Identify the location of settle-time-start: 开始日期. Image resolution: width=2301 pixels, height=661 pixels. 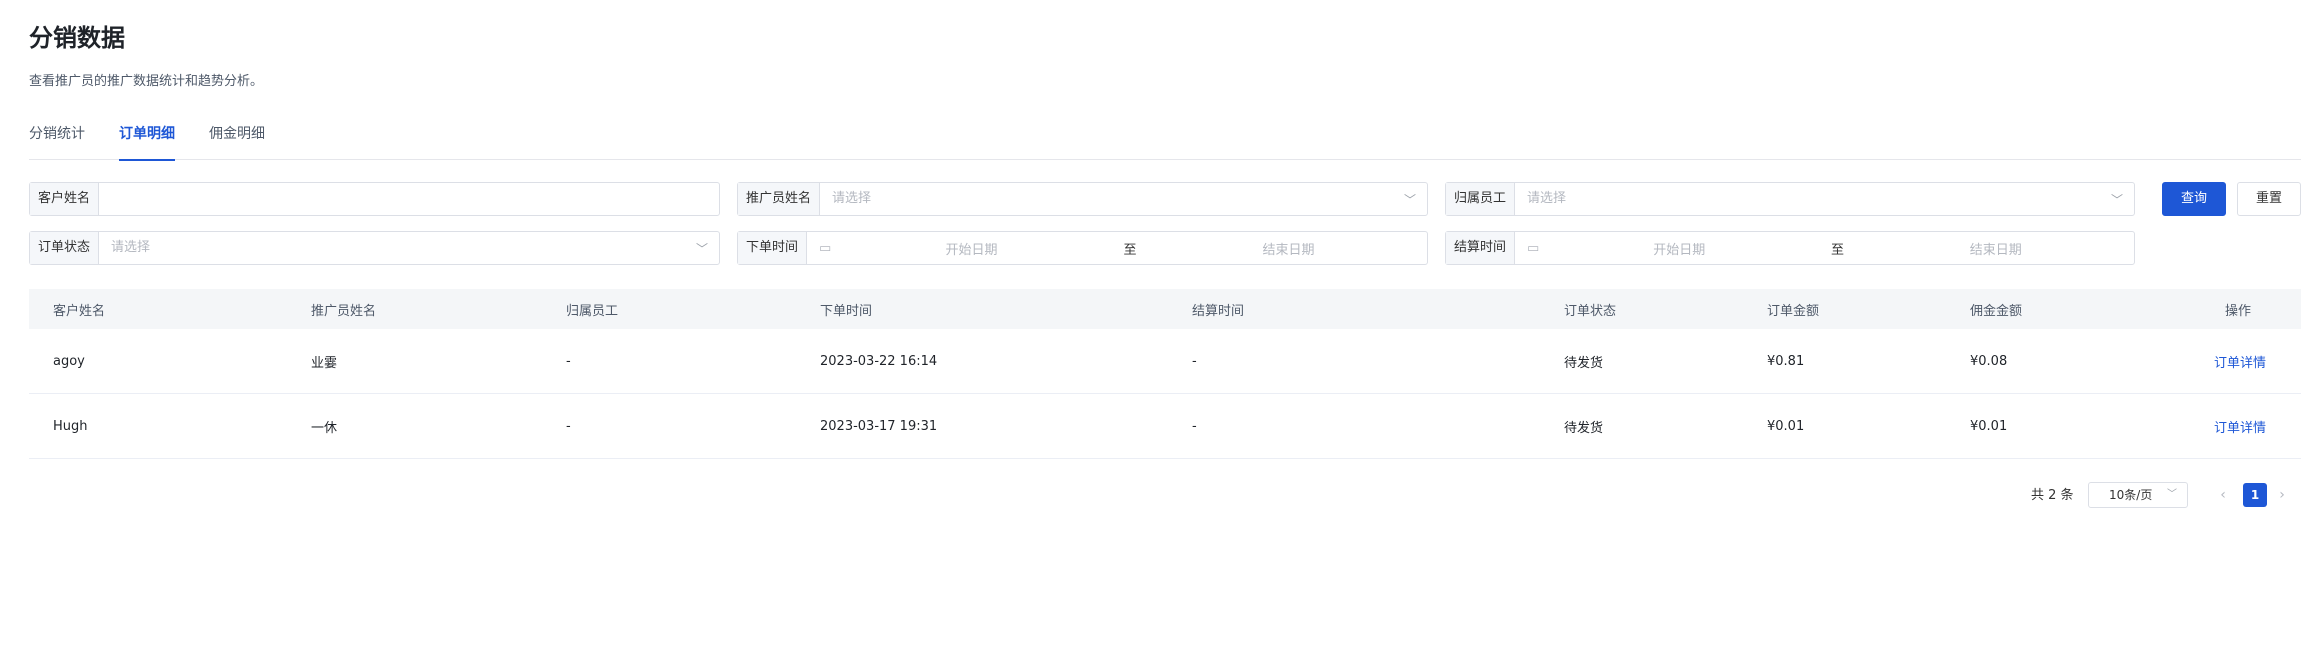
(1679, 248).